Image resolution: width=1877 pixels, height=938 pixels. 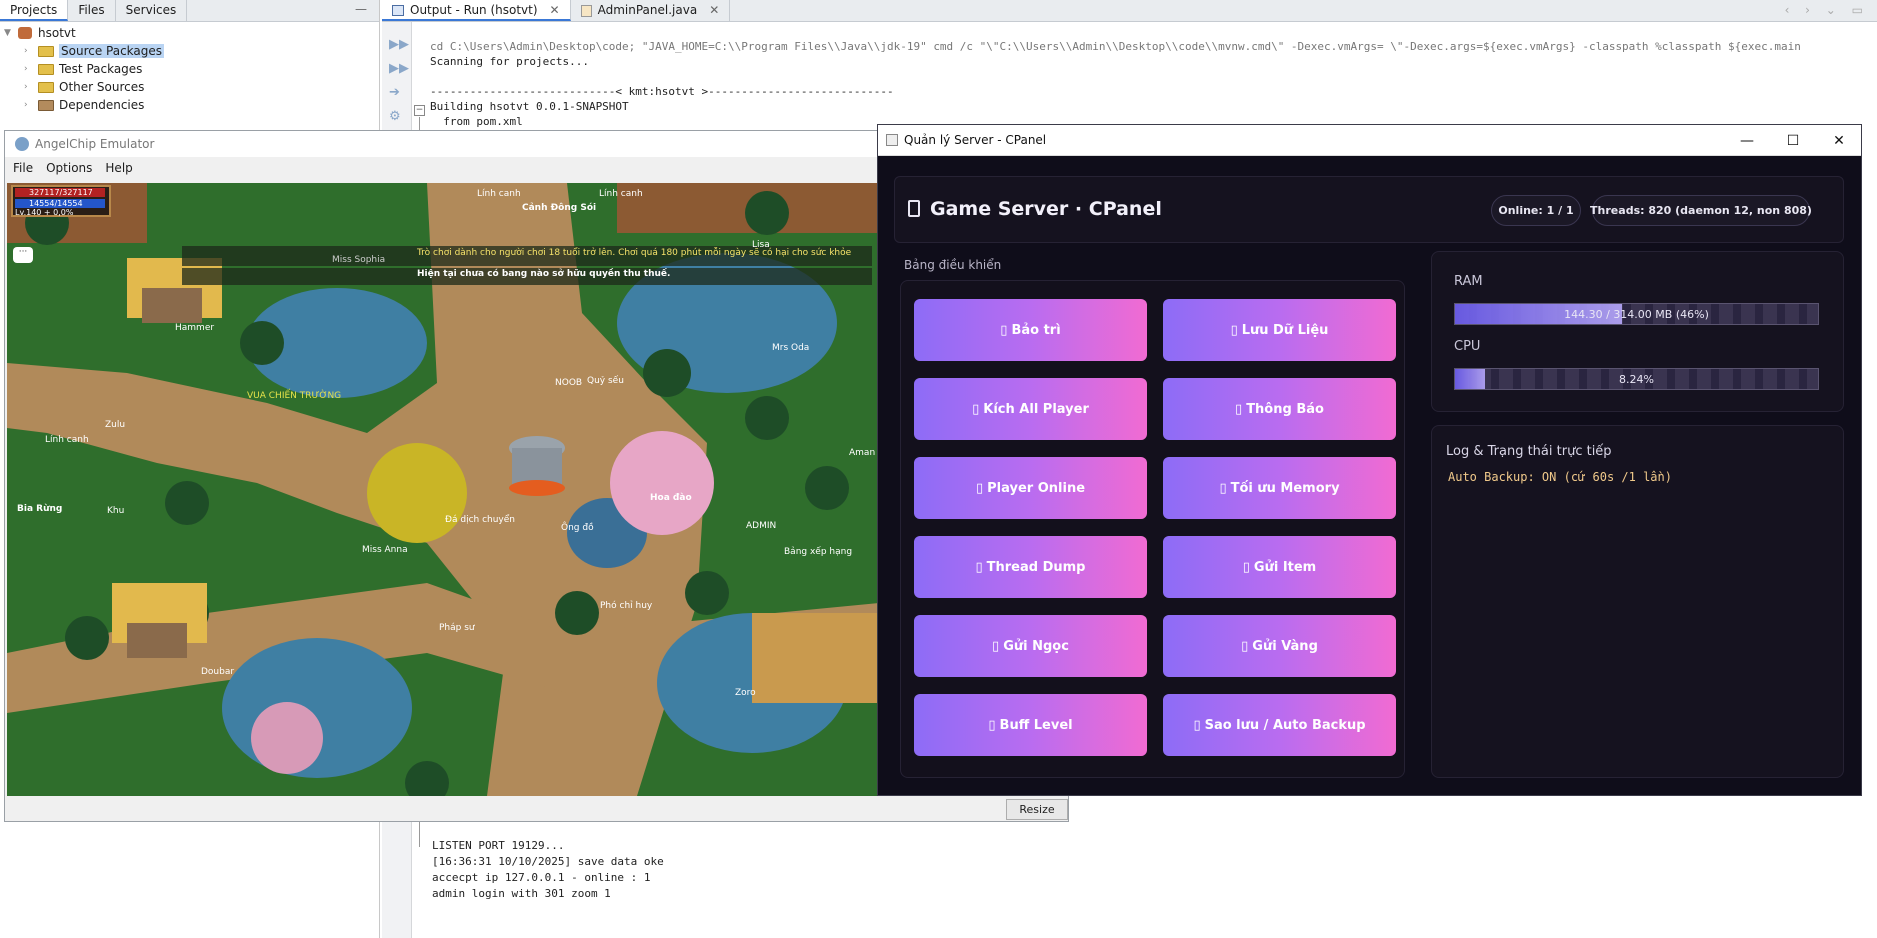 I want to click on npc-label: Miss Sophia, so click(x=359, y=260).